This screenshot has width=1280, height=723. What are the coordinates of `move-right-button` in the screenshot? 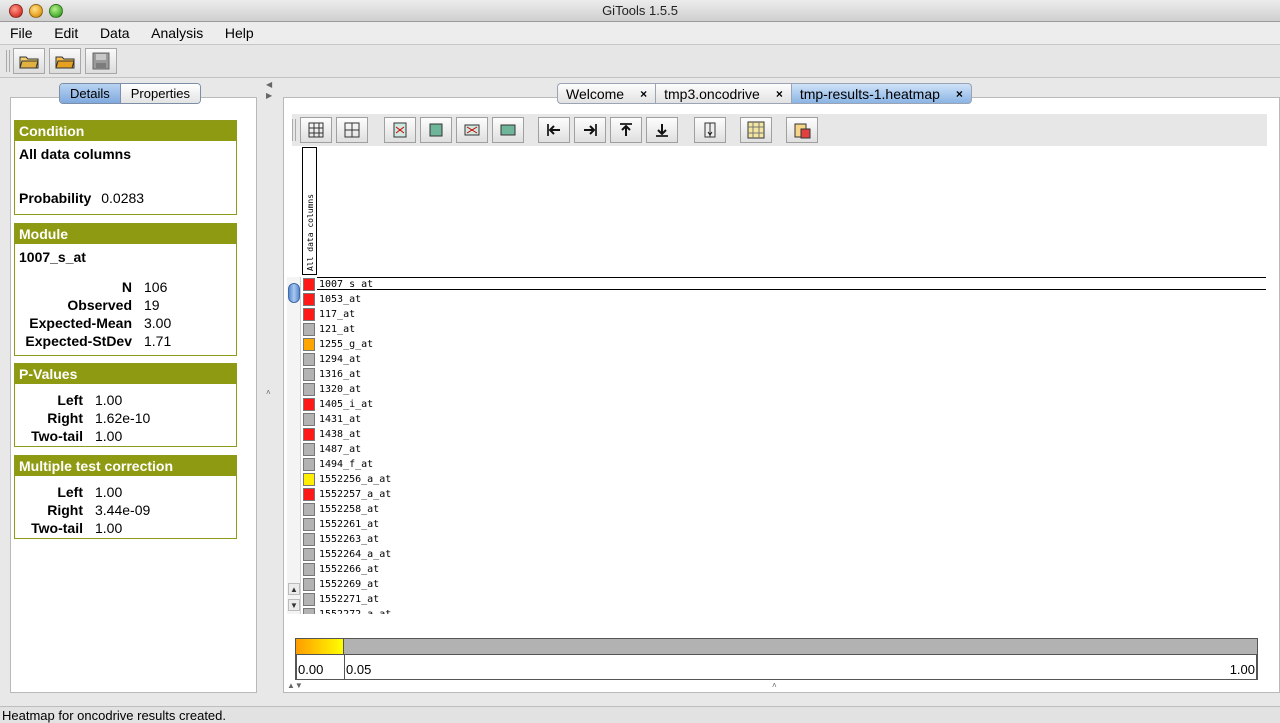 It's located at (590, 130).